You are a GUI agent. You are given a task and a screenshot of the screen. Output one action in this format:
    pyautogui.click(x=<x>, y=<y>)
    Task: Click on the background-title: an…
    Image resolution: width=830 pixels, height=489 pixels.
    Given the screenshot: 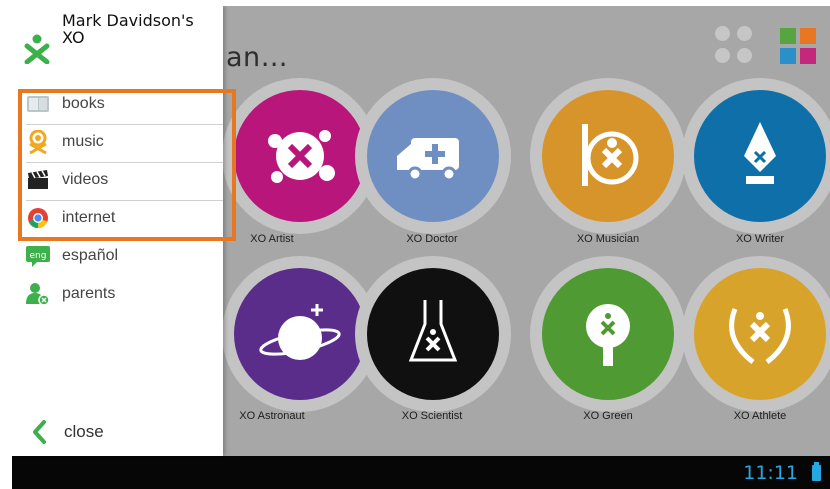 What is the action you would take?
    pyautogui.click(x=257, y=57)
    